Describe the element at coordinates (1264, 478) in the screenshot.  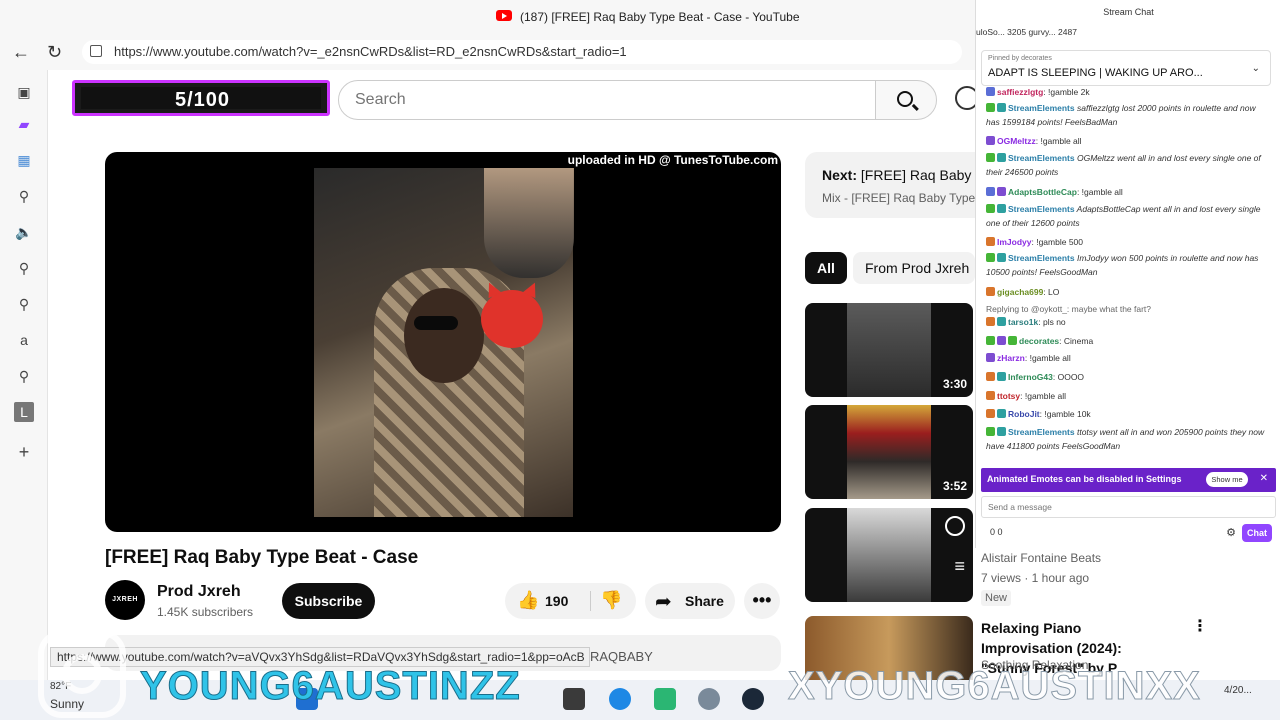
I see `close-icon: ✕` at that location.